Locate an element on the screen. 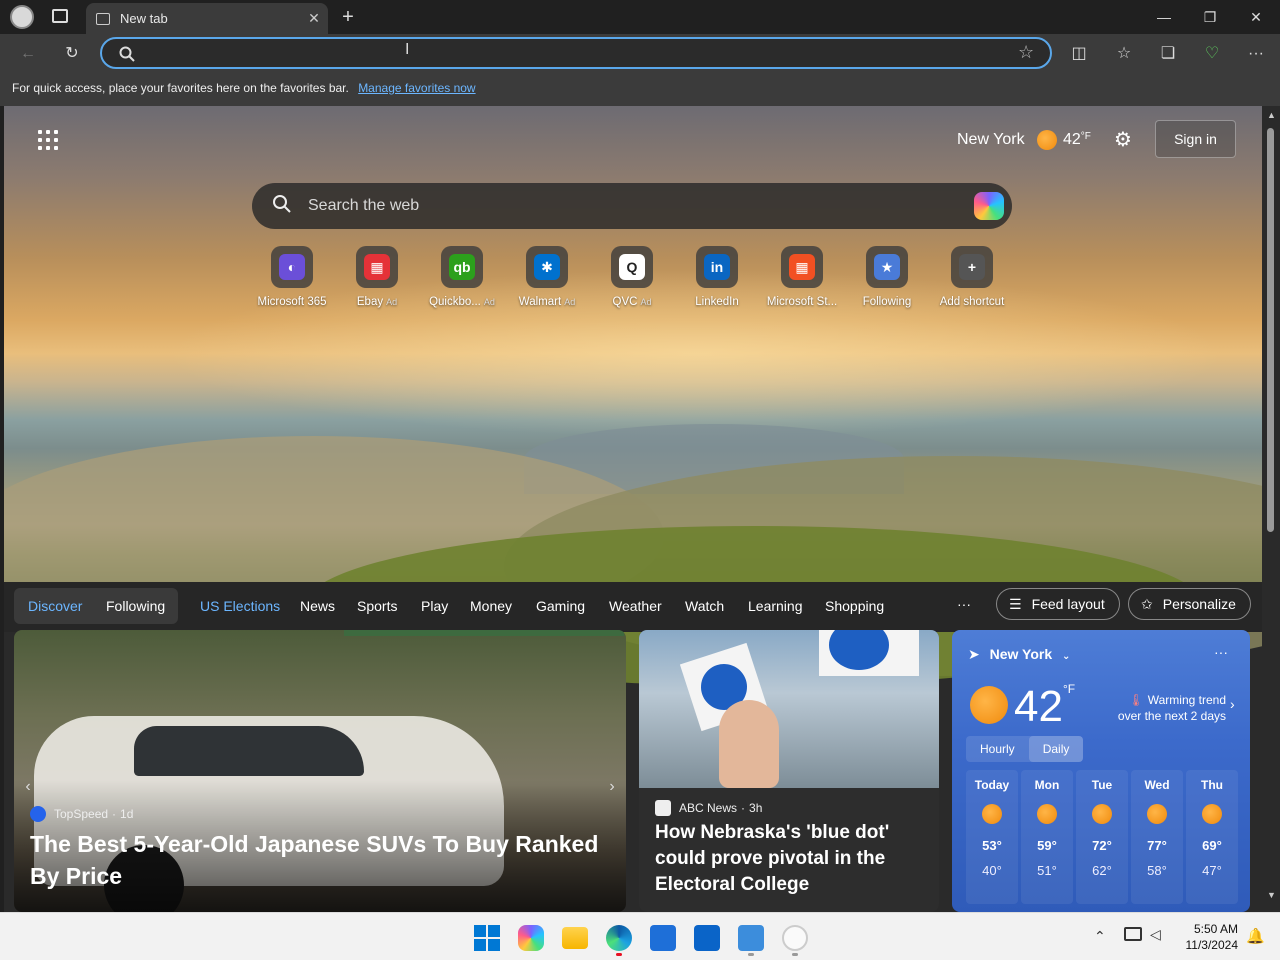 This screenshot has width=1280, height=960. favorite-star-icon: ☆ is located at coordinates (1026, 52).